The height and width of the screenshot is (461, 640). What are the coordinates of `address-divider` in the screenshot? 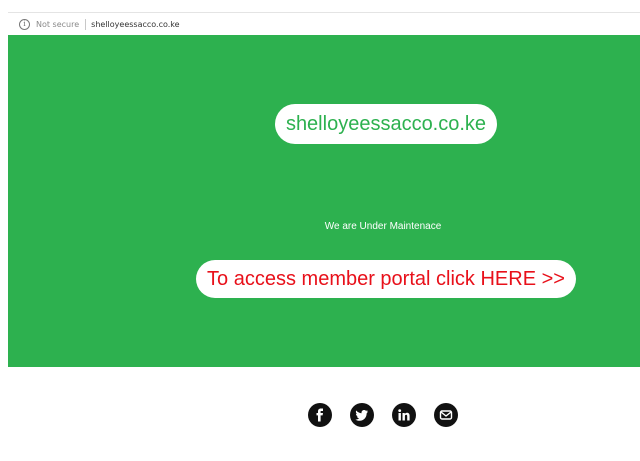 It's located at (86, 24).